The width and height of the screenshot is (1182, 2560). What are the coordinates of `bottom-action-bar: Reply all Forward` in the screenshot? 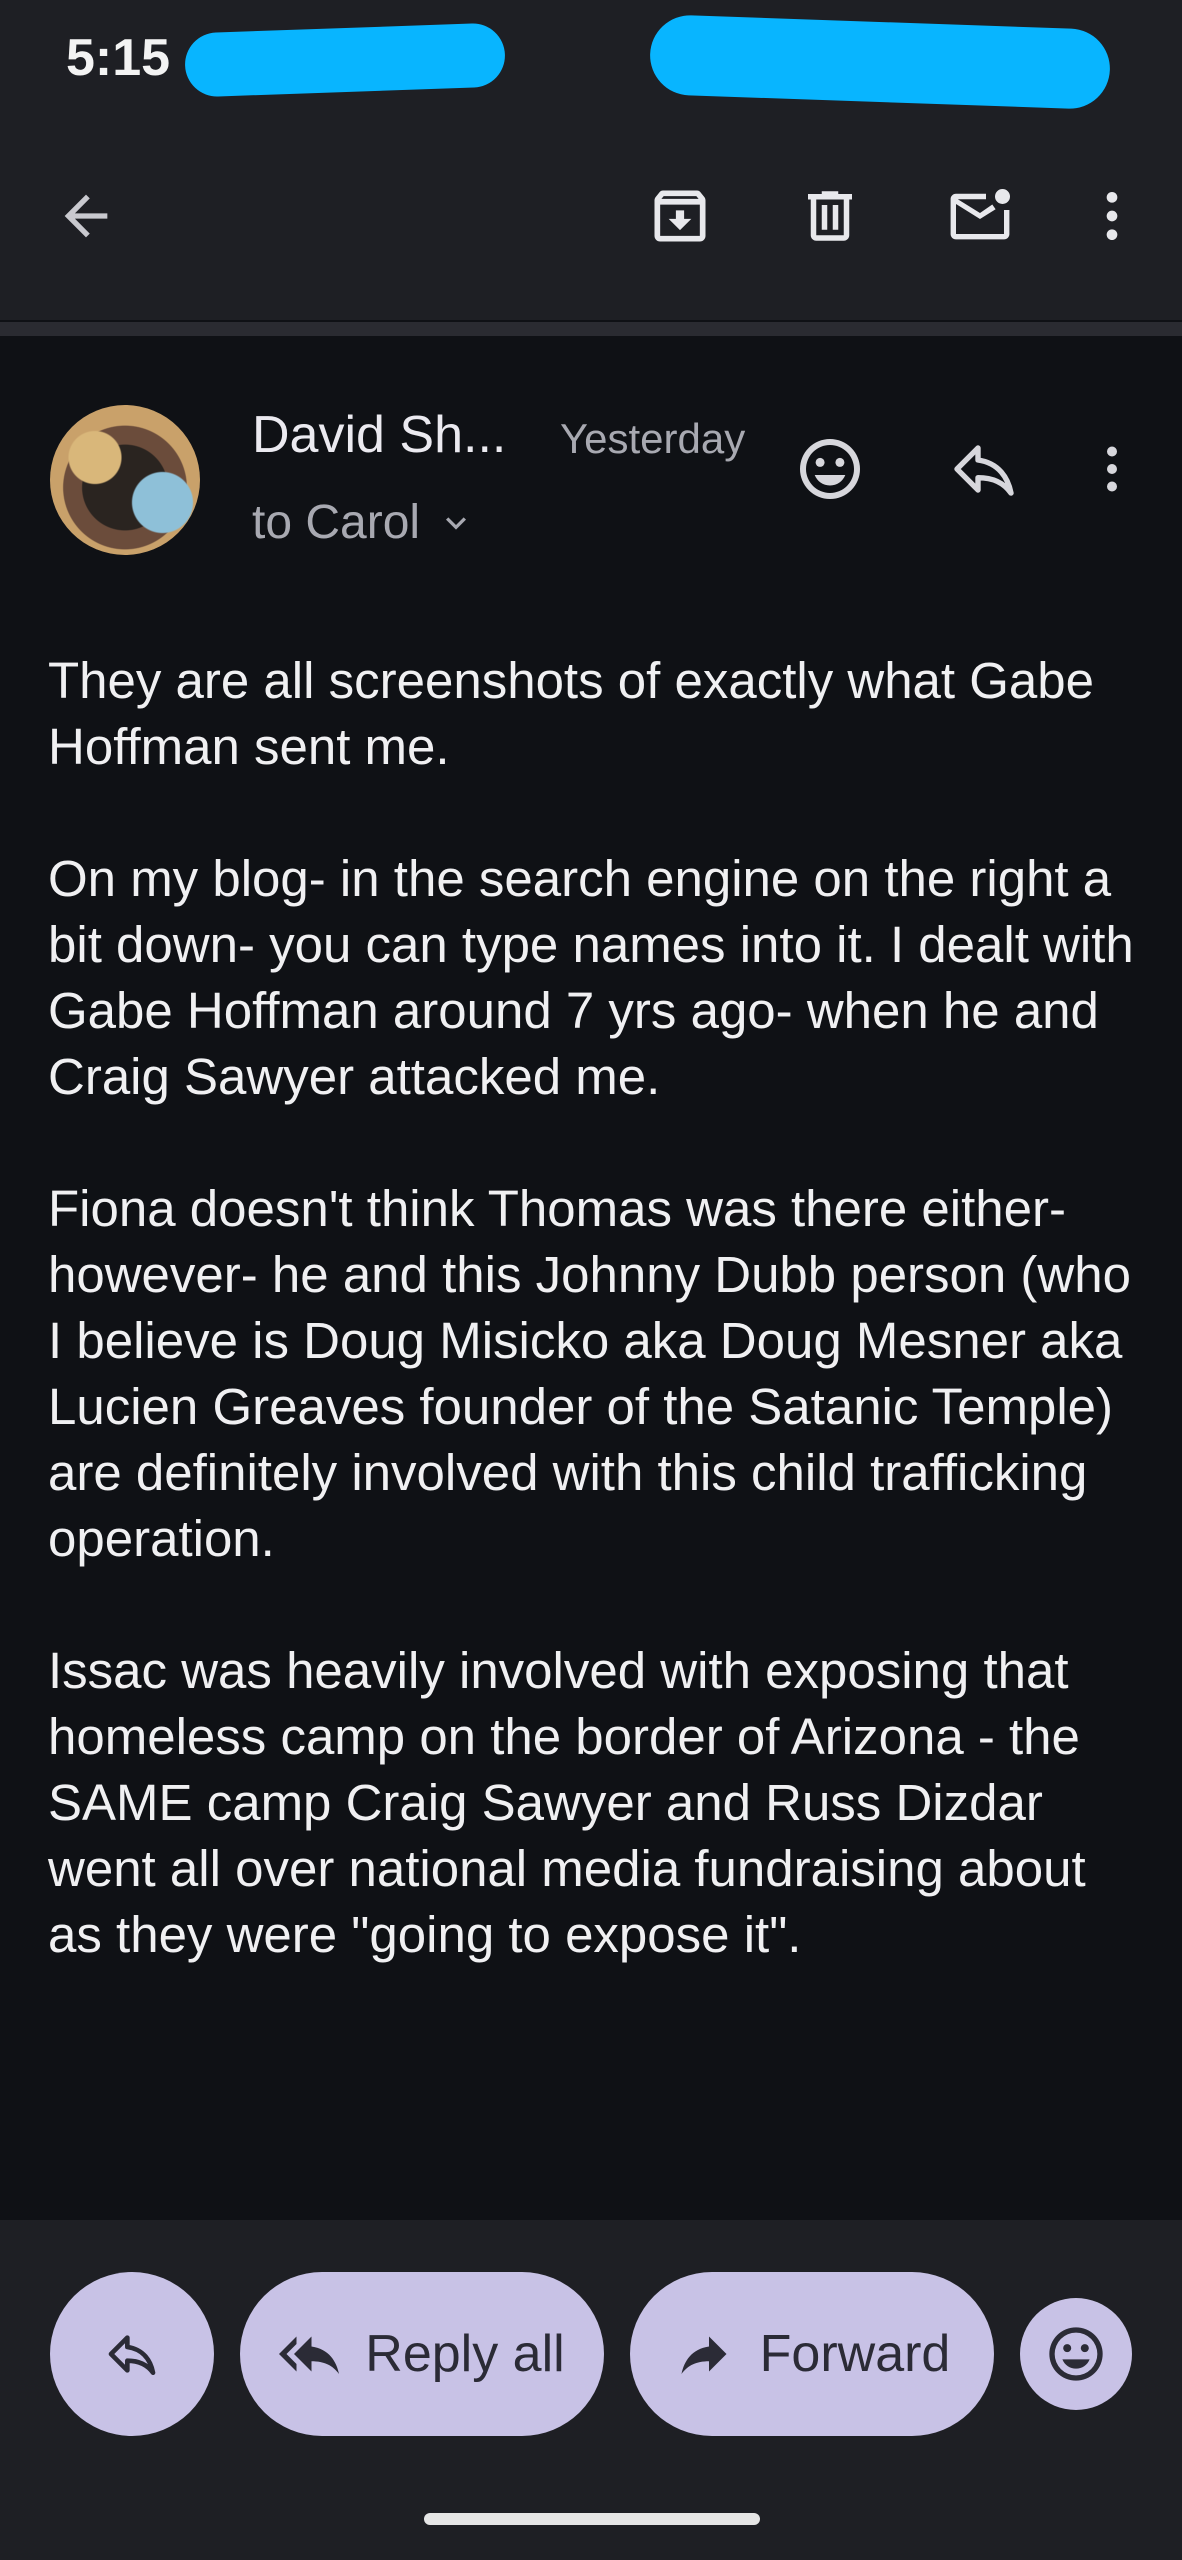 It's located at (591, 2390).